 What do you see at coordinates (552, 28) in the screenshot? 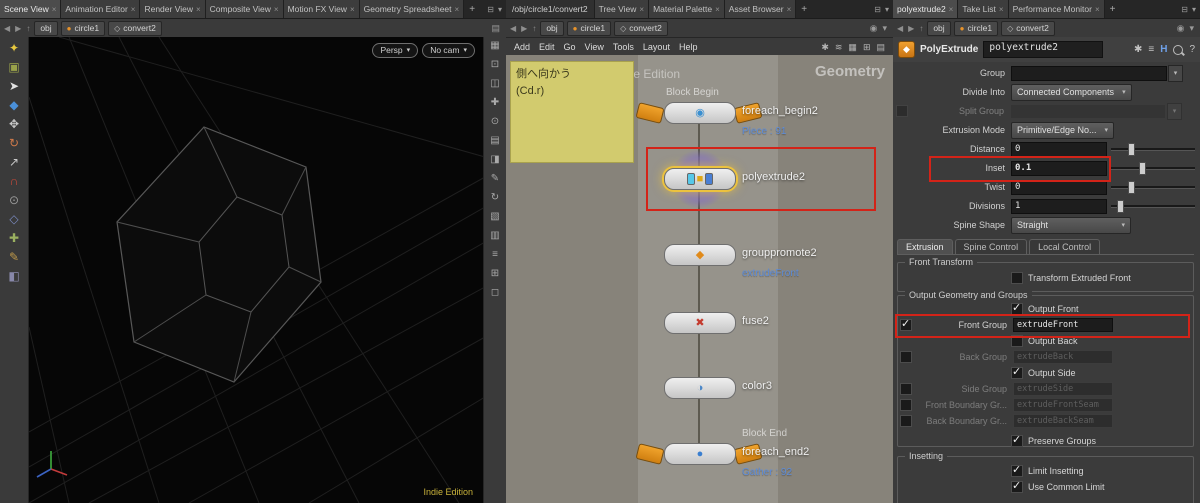
I see `breadcrumb-obj: obj` at bounding box center [552, 28].